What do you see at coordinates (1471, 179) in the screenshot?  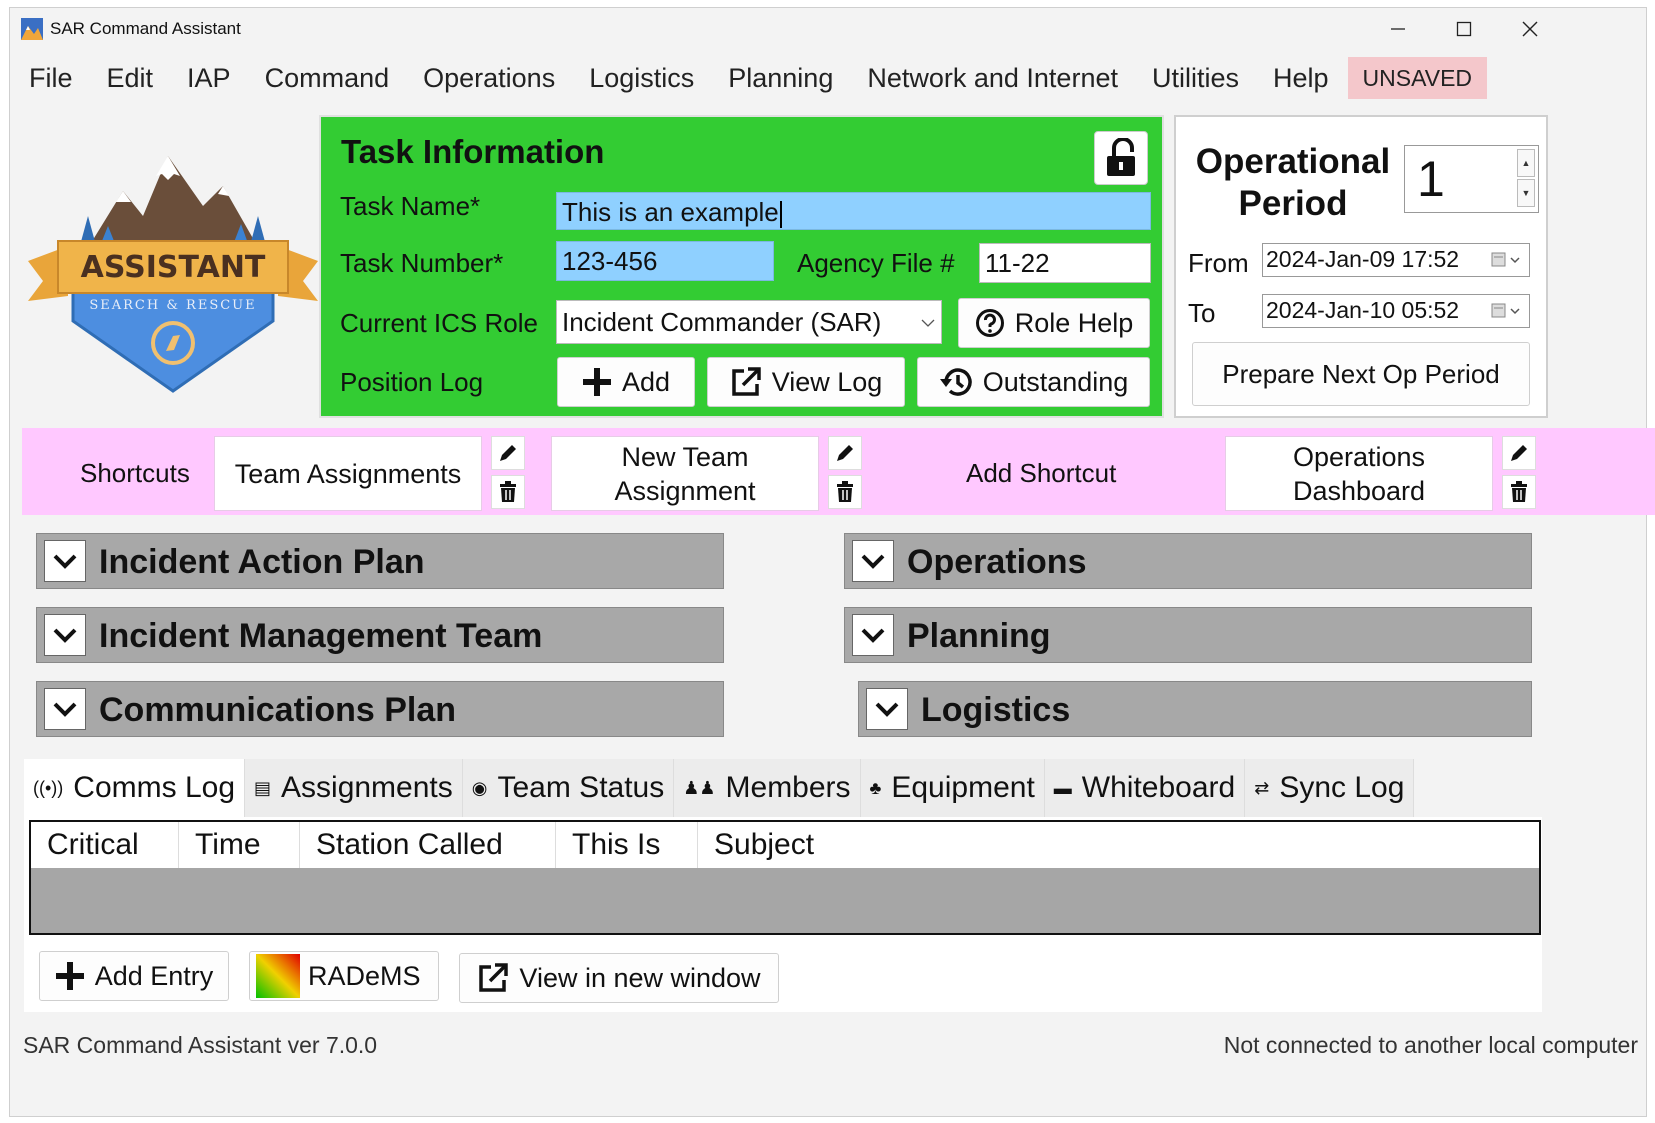 I see `op-period-spinbox: 1 ▲ ▼` at bounding box center [1471, 179].